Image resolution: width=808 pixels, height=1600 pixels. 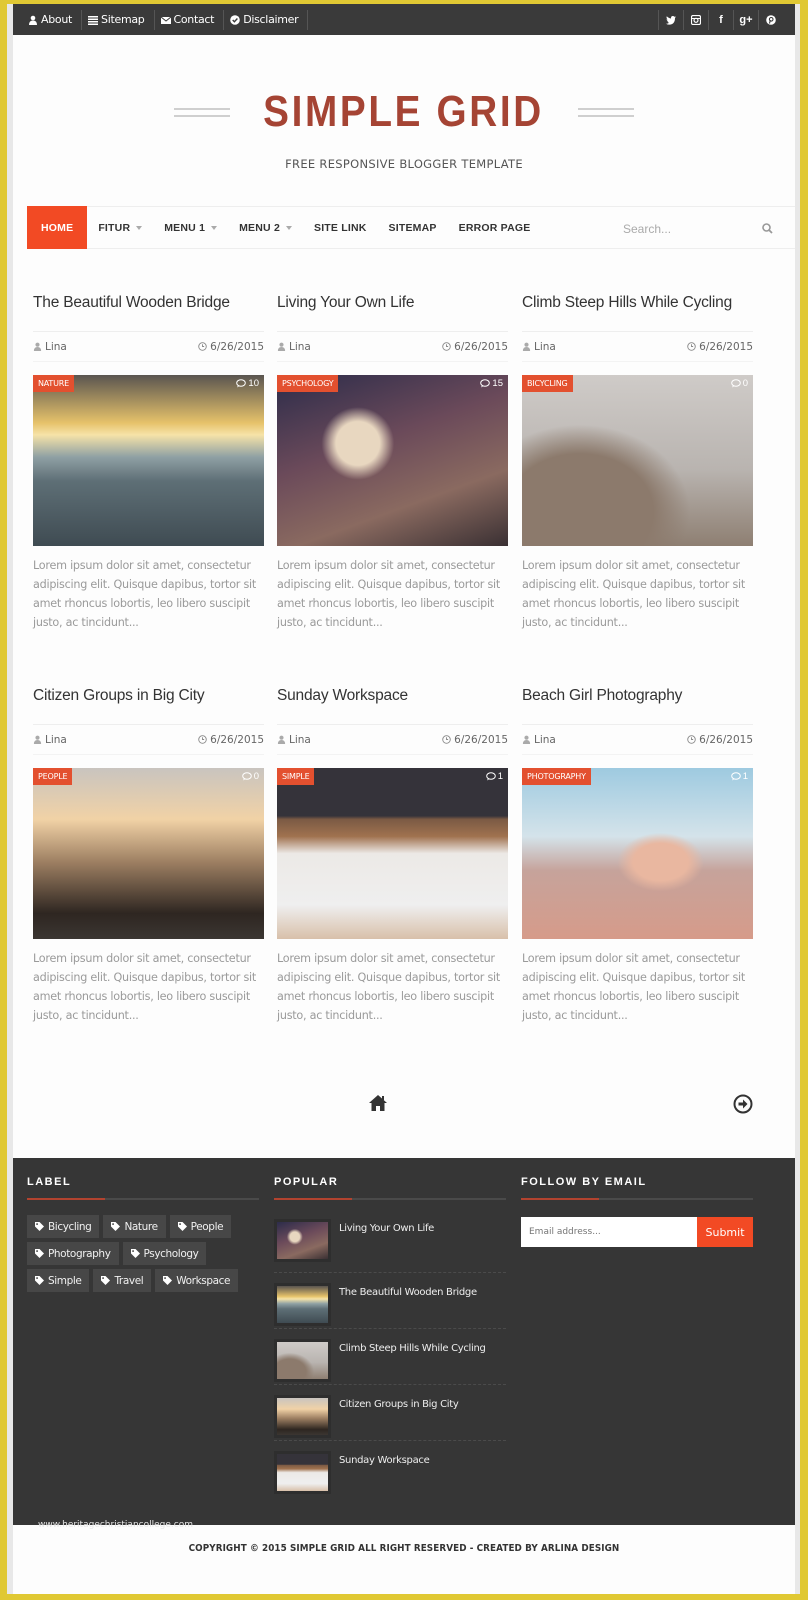 I want to click on post-thumbnail: NATURE 10, so click(x=148, y=460).